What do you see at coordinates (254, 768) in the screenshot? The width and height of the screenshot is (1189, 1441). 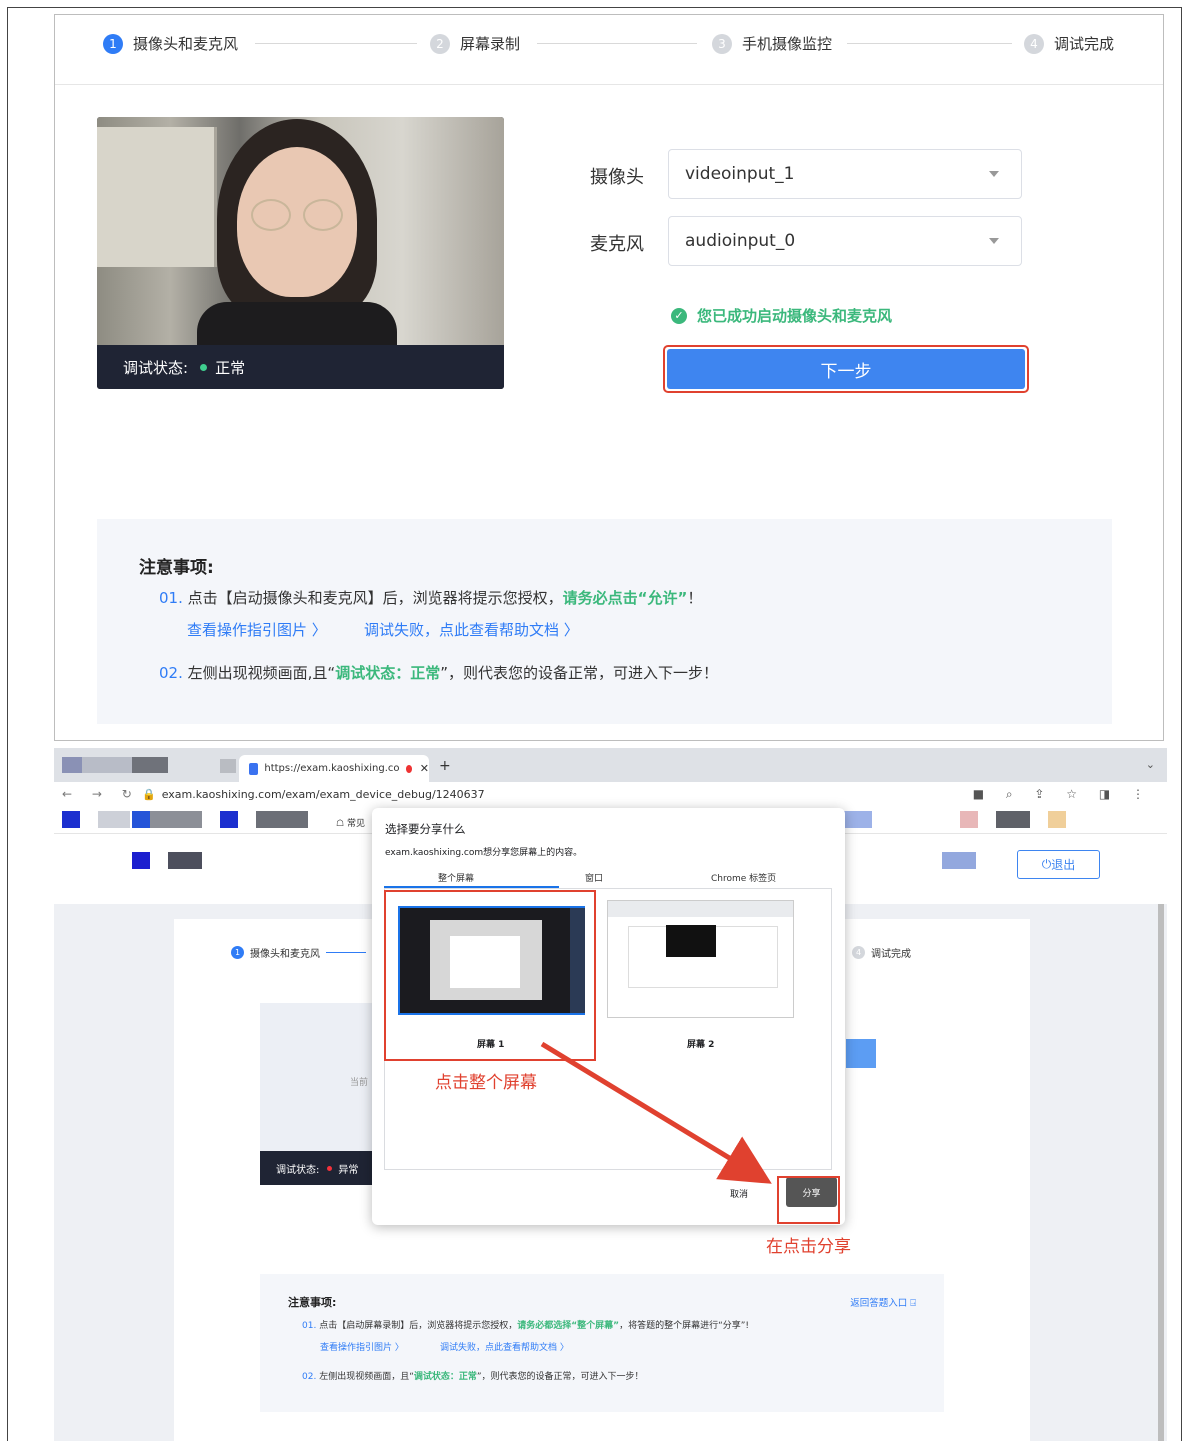 I see `site-favicon-icon` at bounding box center [254, 768].